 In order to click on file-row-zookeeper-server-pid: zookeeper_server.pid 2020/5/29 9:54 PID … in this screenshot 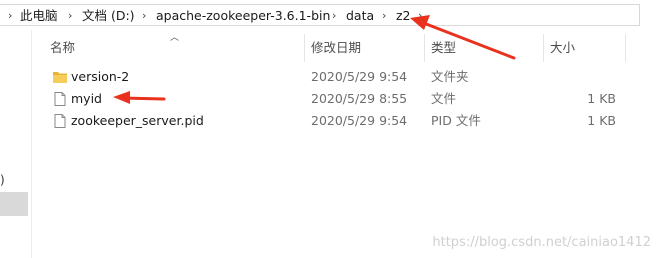, I will do `click(339, 121)`.